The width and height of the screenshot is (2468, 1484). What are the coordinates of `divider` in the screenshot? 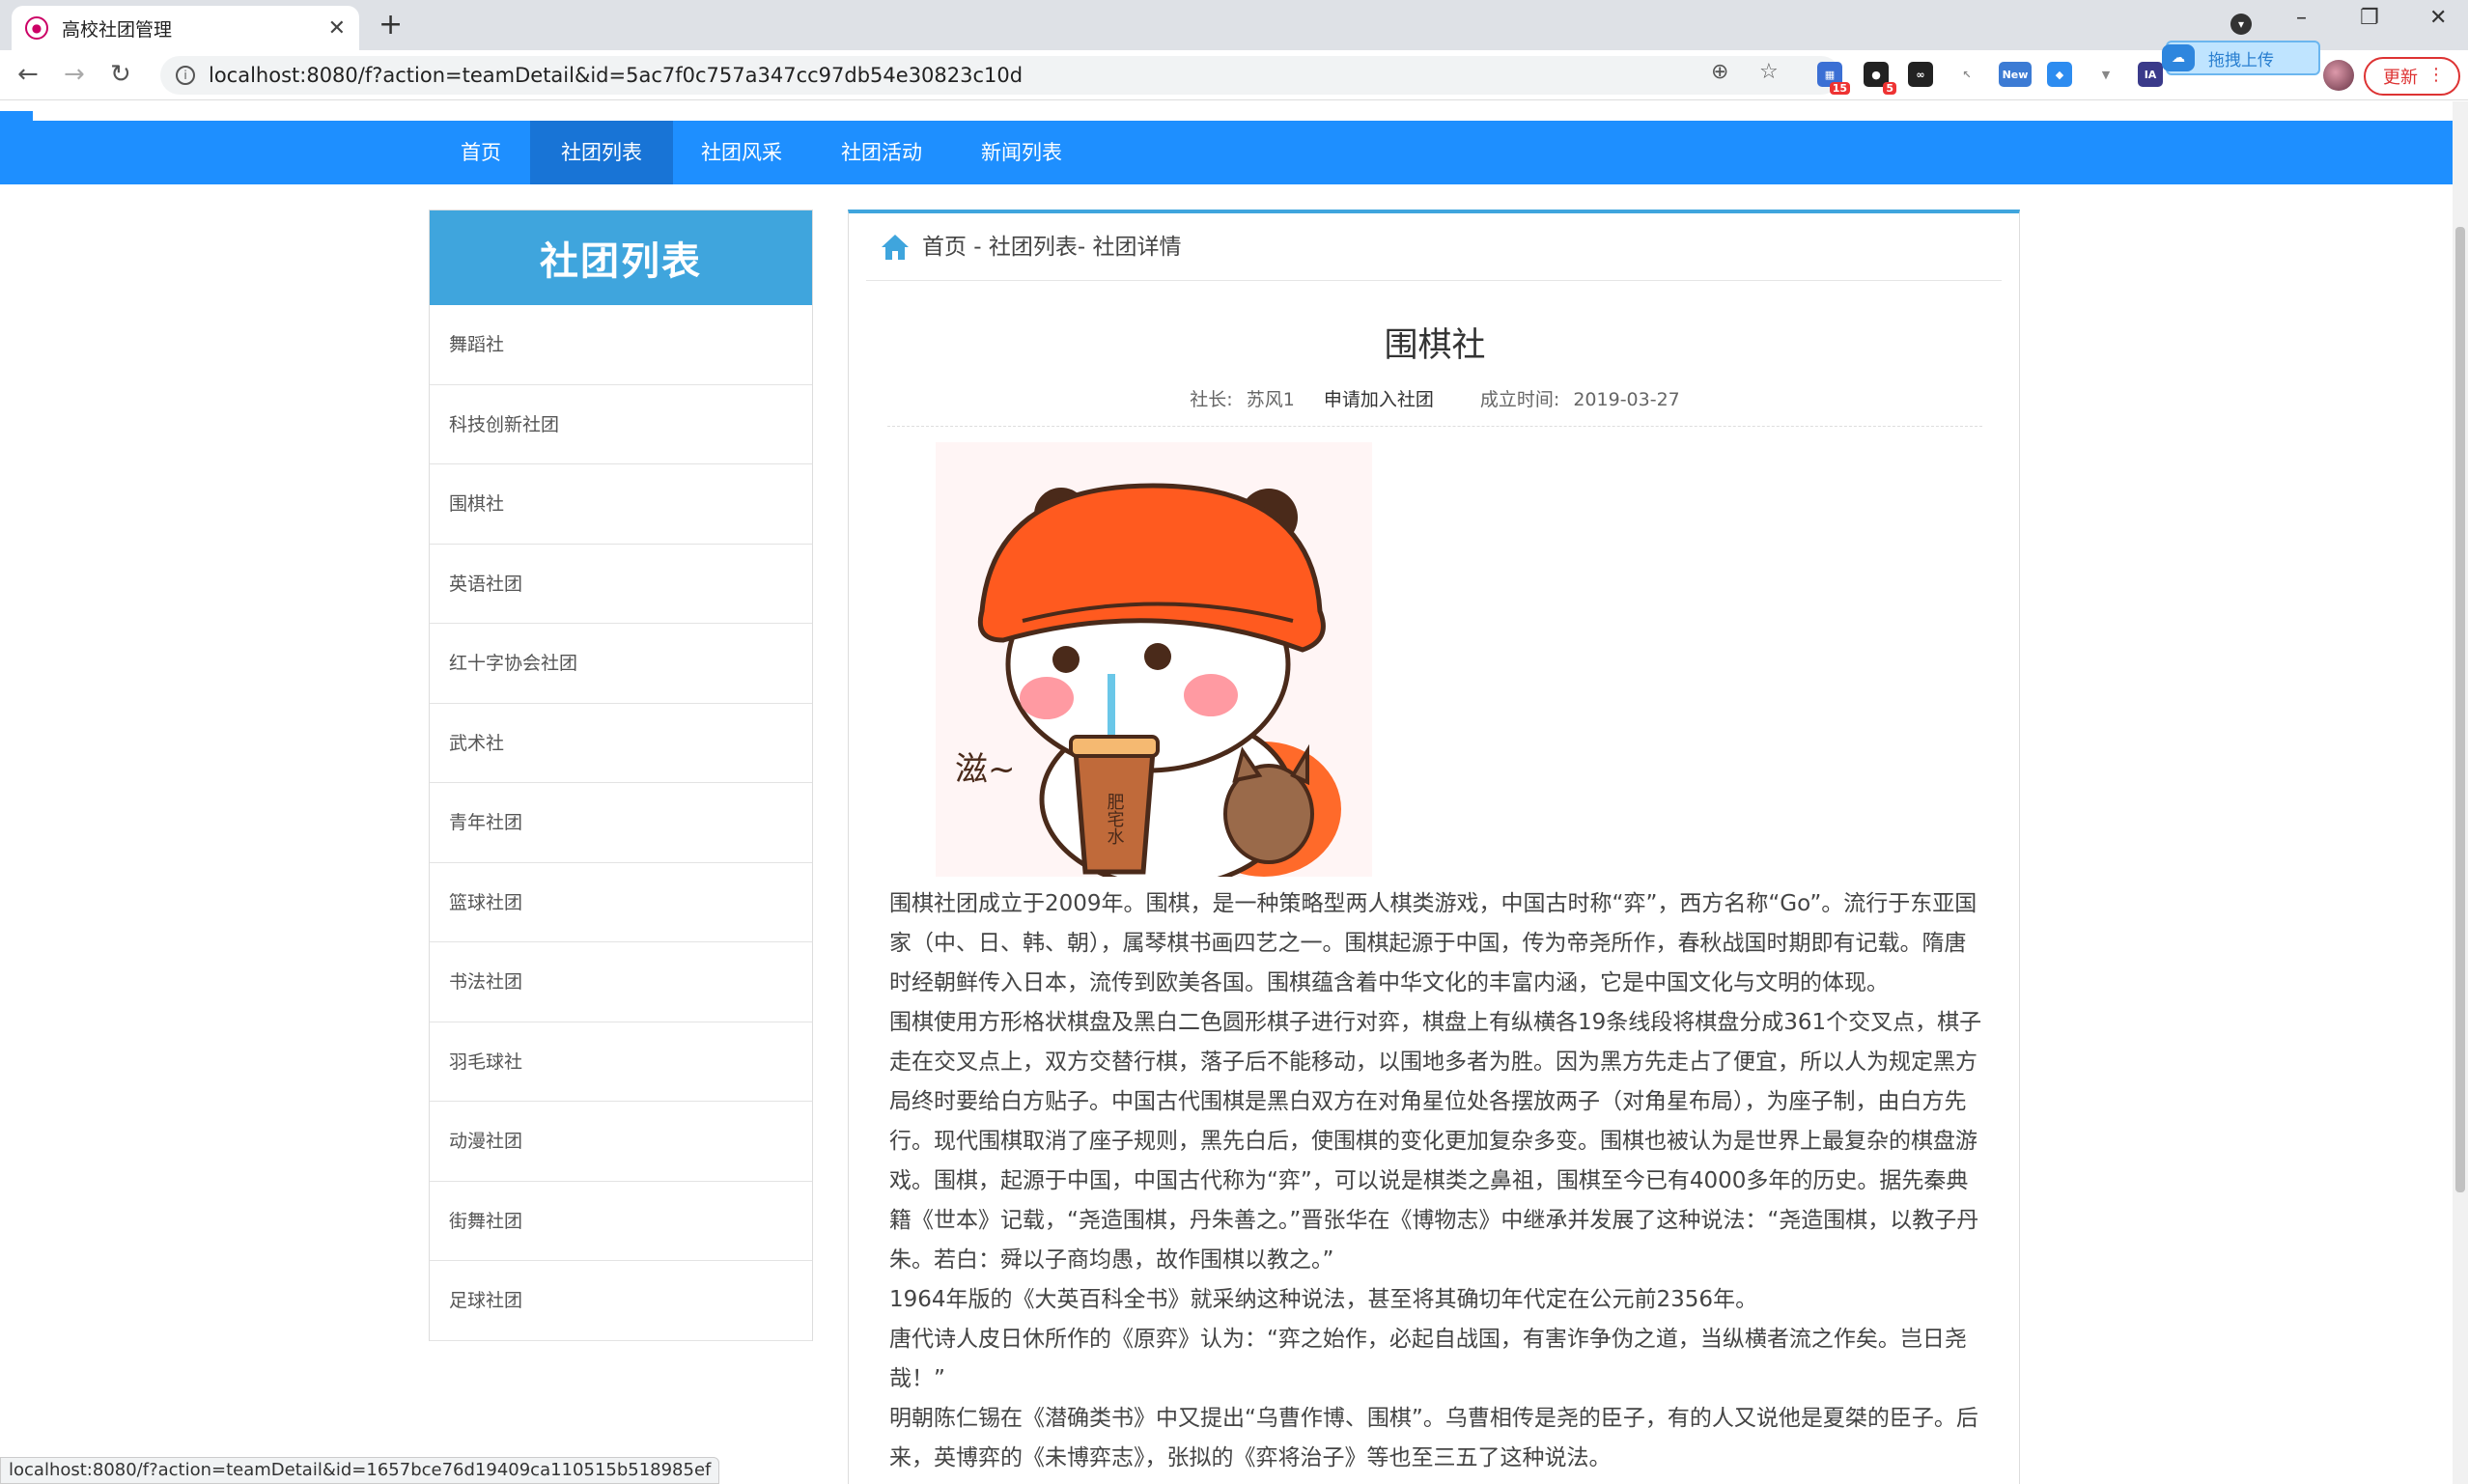 It's located at (1434, 427).